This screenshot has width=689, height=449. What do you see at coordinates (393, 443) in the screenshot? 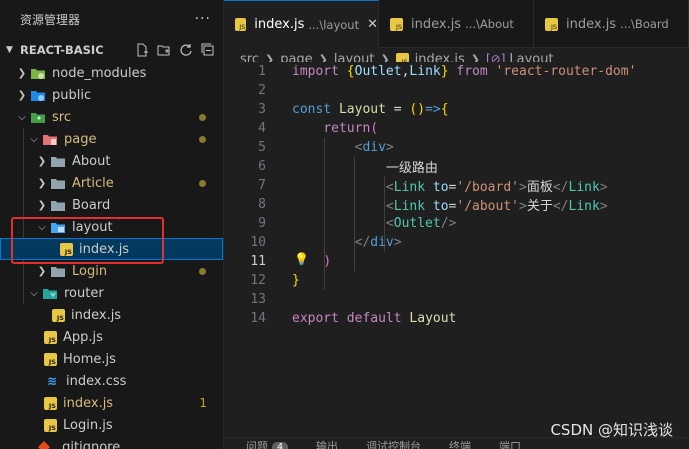
I see `tab-debug-console: 调试控制台` at bounding box center [393, 443].